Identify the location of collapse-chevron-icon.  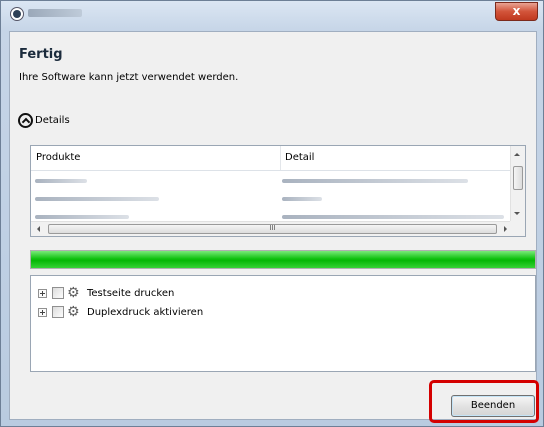
(25, 120).